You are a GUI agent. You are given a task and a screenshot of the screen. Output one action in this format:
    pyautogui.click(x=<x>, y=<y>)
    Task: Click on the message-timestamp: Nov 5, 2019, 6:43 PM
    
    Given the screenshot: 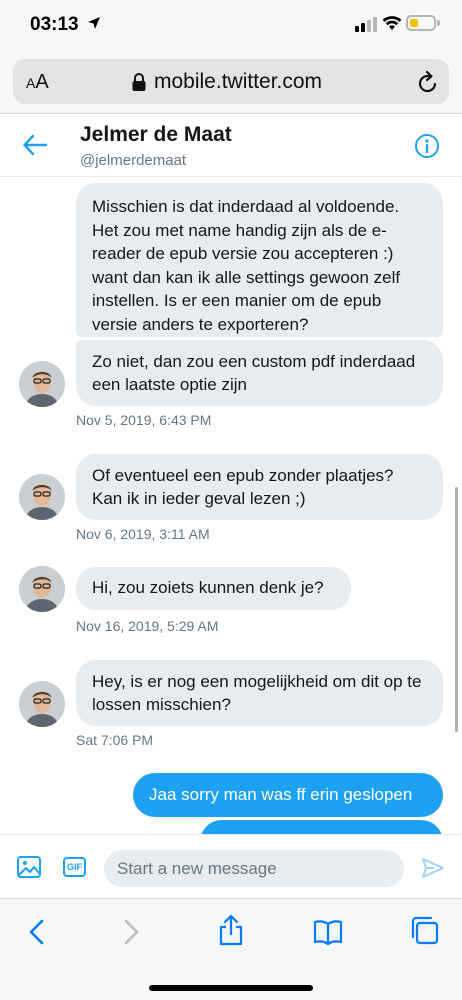 What is the action you would take?
    pyautogui.click(x=144, y=420)
    